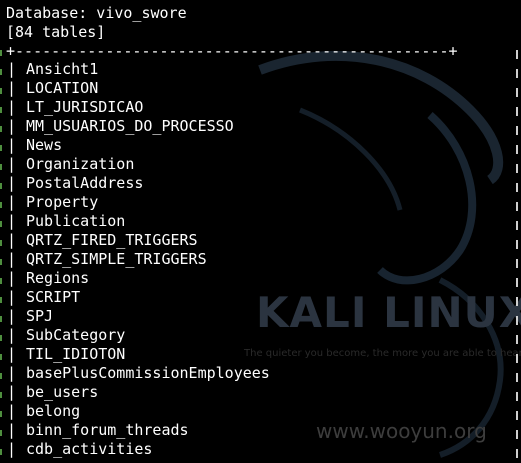  I want to click on table-name: cdb_activities, so click(89, 449).